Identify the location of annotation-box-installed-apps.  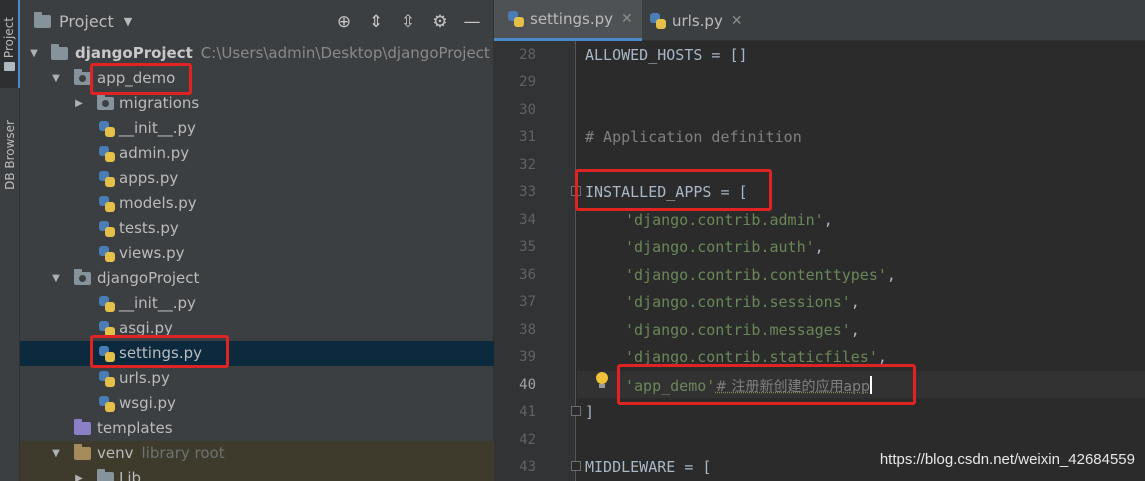
(673, 190).